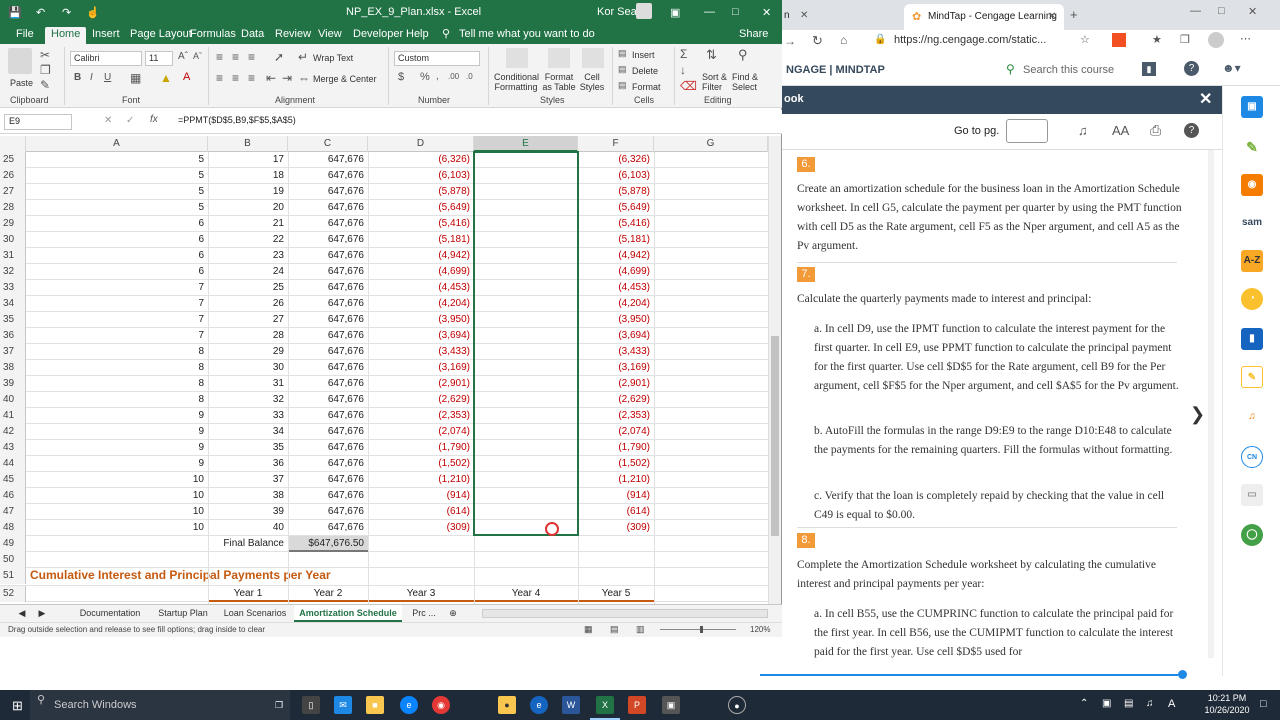  Describe the element at coordinates (616, 160) in the screenshot. I see `cell-f: (6,326)` at that location.